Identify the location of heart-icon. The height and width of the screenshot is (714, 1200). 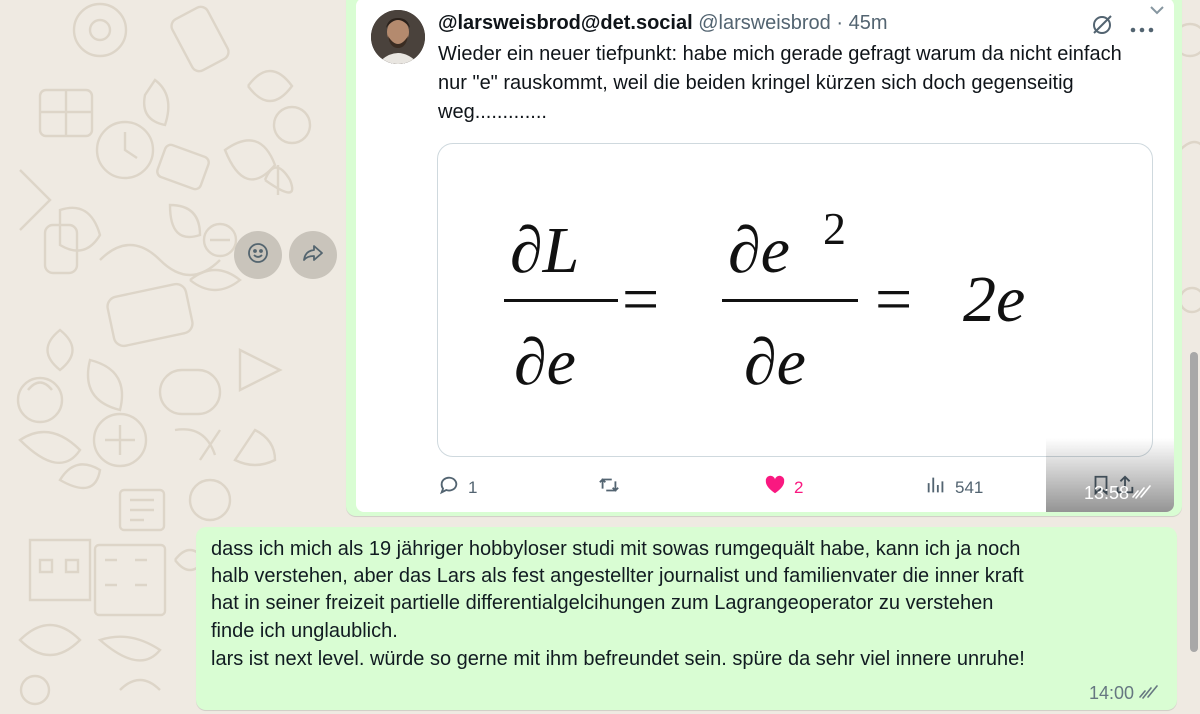
(775, 487).